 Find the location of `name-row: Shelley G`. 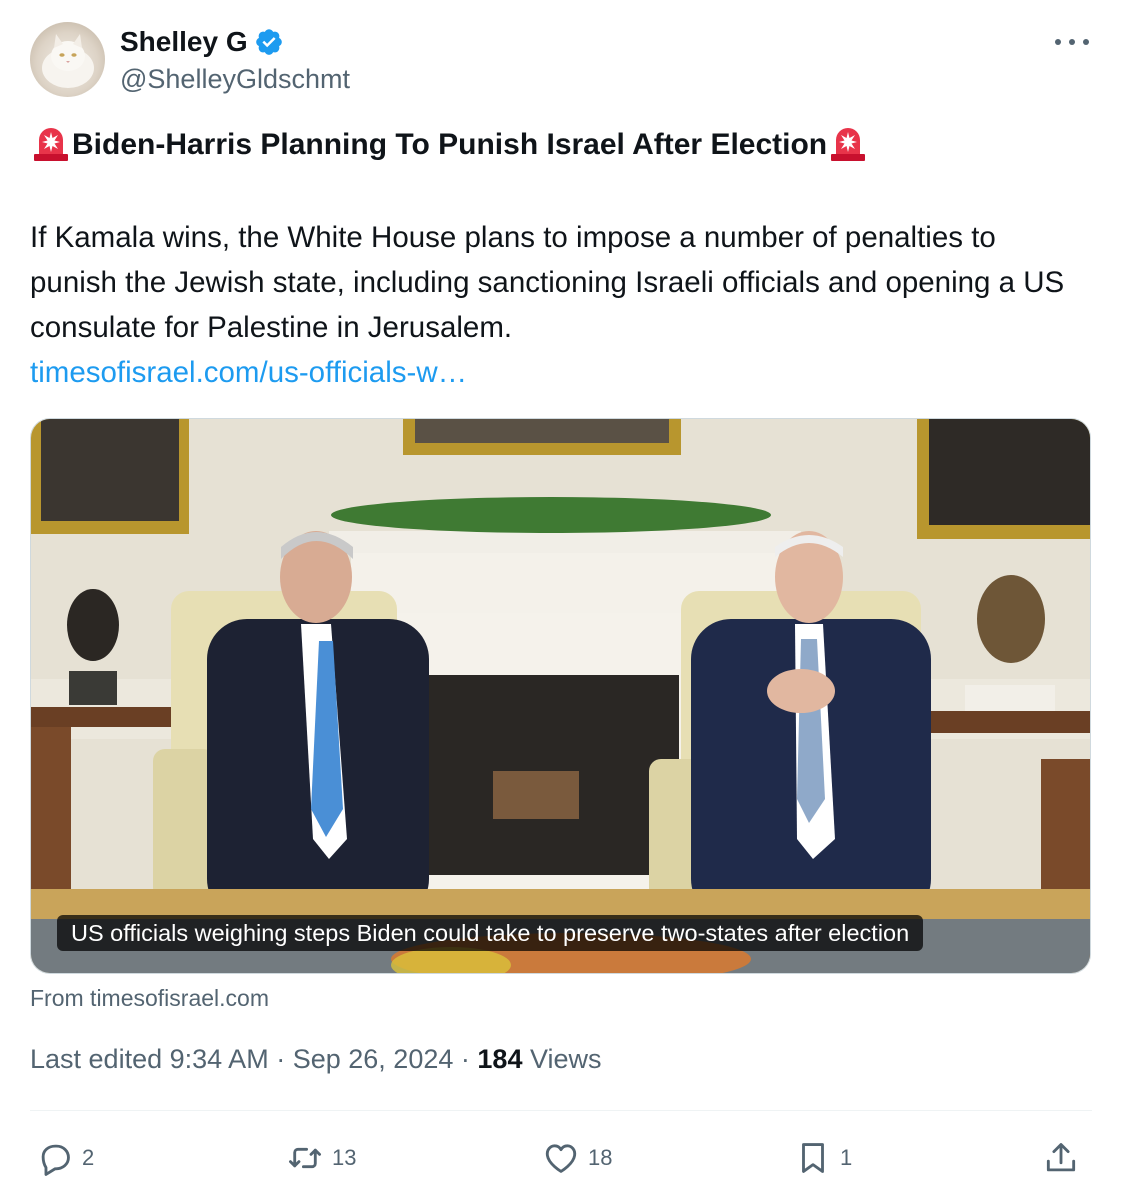

name-row: Shelley G is located at coordinates (202, 42).